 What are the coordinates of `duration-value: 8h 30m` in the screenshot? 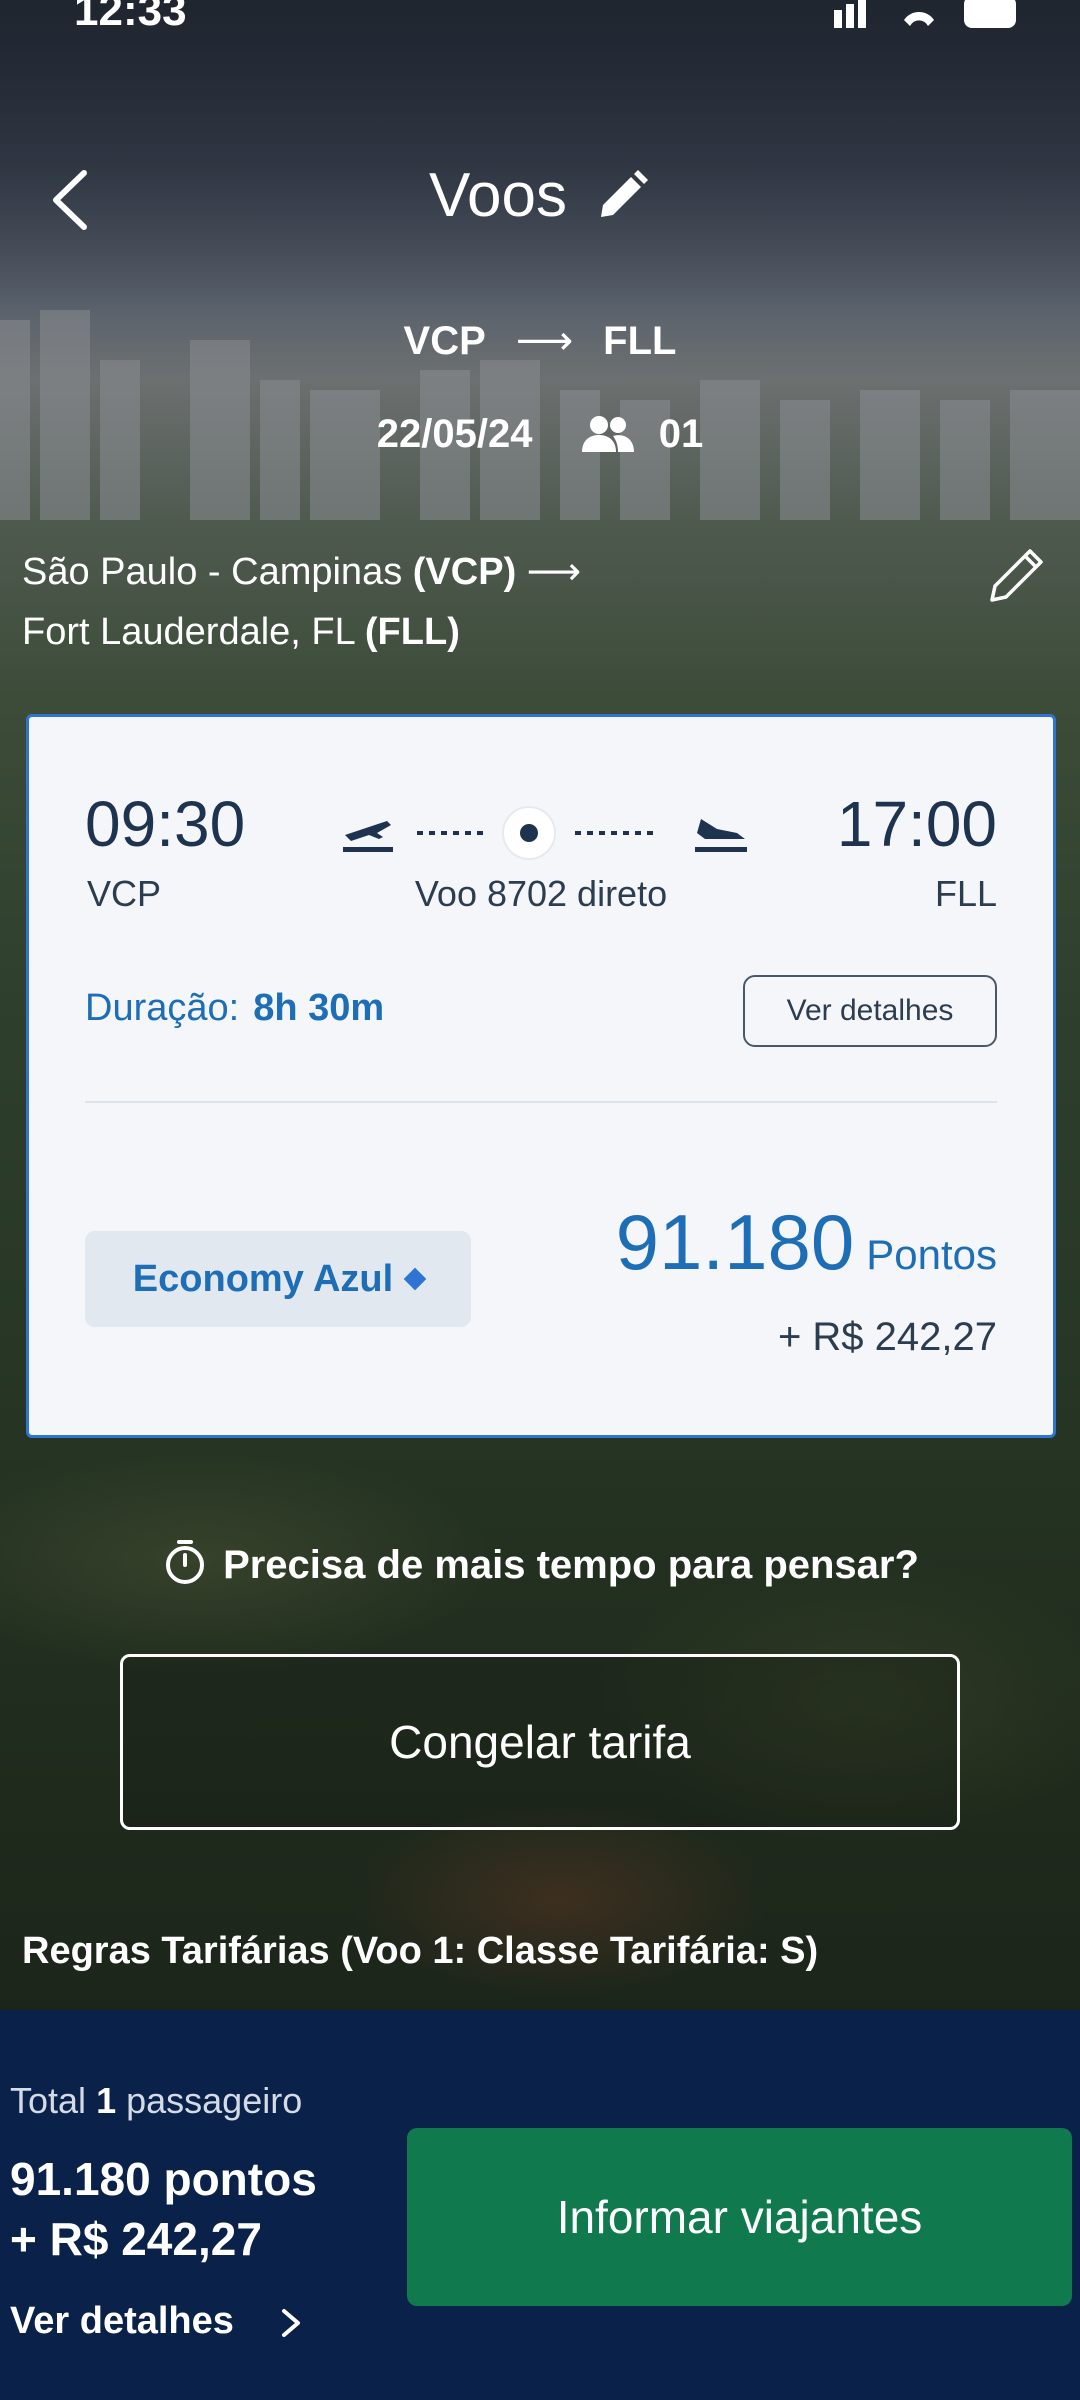 It's located at (319, 1008).